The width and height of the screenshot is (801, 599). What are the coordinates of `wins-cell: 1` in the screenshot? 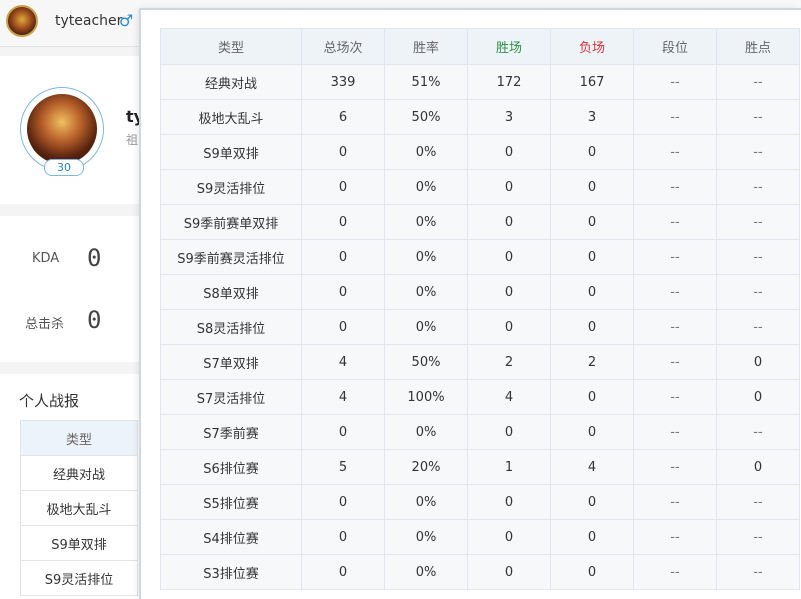 It's located at (509, 467).